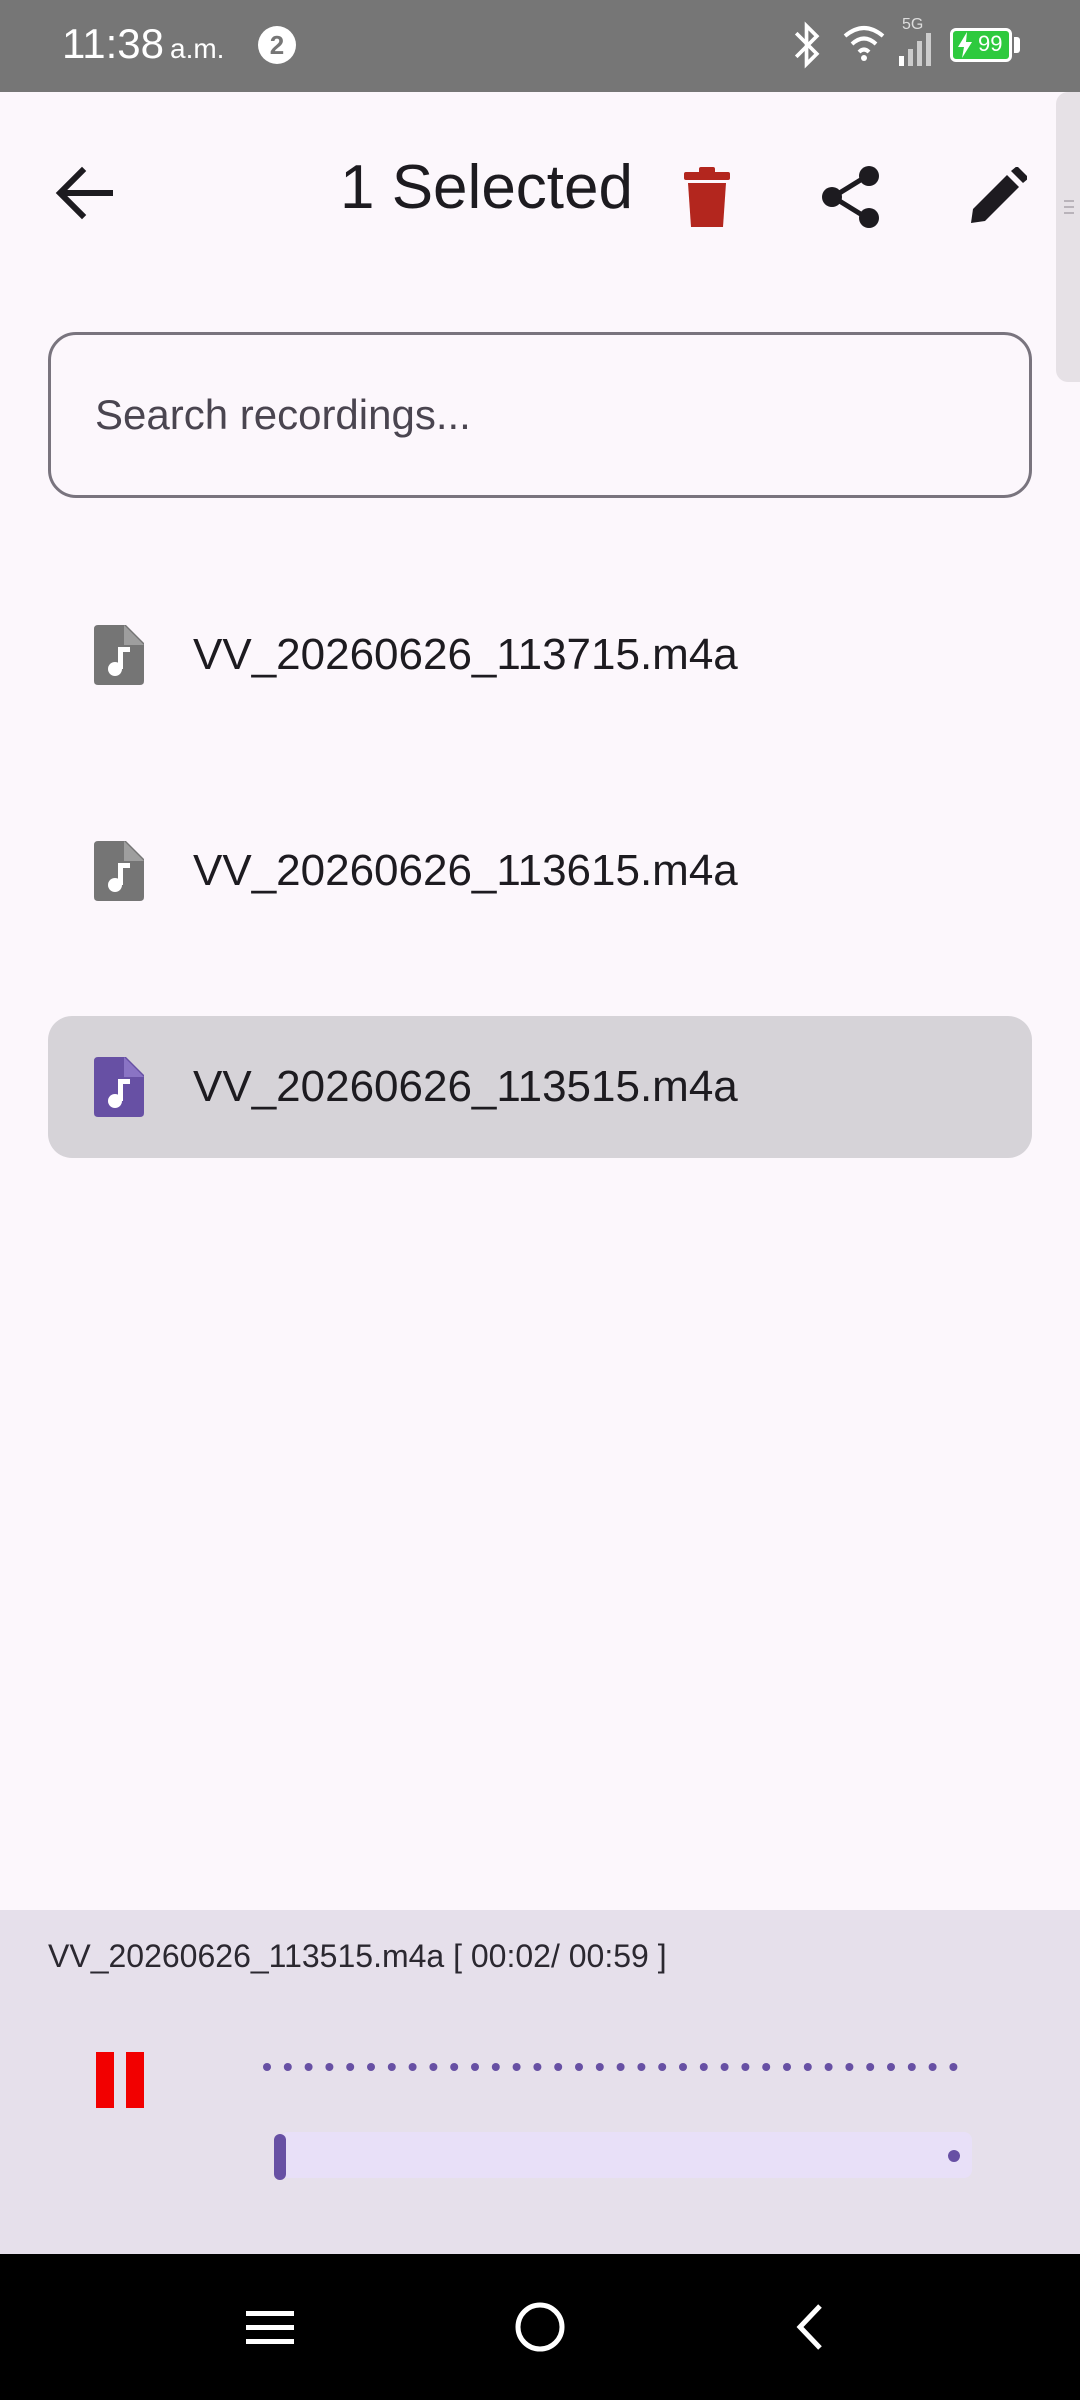 The image size is (1080, 2400). What do you see at coordinates (135, 2080) in the screenshot?
I see `pause-icon-bar-right` at bounding box center [135, 2080].